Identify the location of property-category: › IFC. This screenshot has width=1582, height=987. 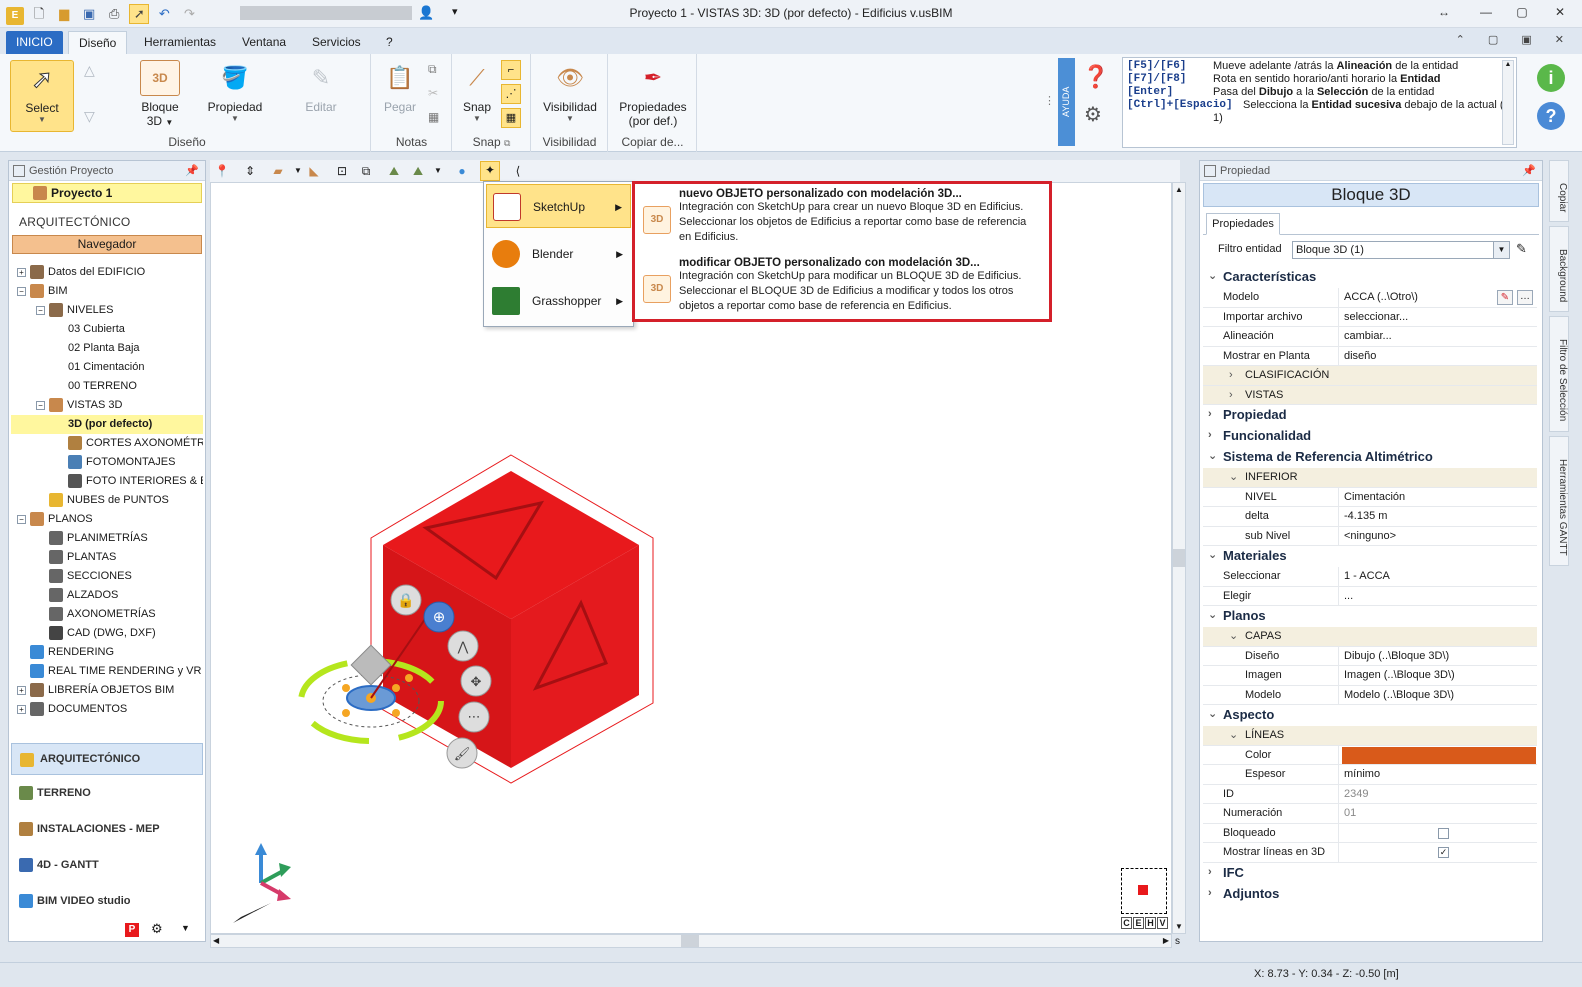
(1370, 873).